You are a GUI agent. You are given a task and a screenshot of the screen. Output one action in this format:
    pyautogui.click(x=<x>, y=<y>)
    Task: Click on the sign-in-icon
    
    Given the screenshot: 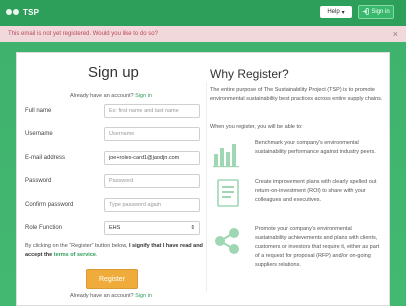 What is the action you would take?
    pyautogui.click(x=365, y=12)
    